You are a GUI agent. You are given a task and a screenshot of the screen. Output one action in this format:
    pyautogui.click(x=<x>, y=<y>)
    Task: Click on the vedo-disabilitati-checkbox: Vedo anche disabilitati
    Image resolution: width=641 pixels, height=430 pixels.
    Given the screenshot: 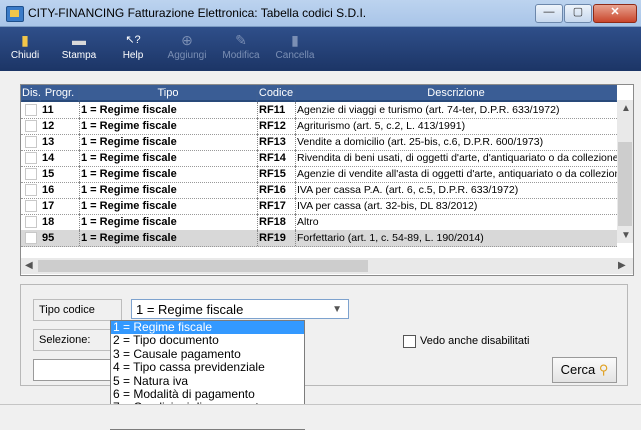 What is the action you would take?
    pyautogui.click(x=466, y=341)
    